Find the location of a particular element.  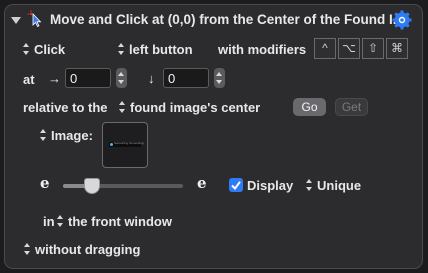

reference-point-popup: found image's center is located at coordinates (189, 107).